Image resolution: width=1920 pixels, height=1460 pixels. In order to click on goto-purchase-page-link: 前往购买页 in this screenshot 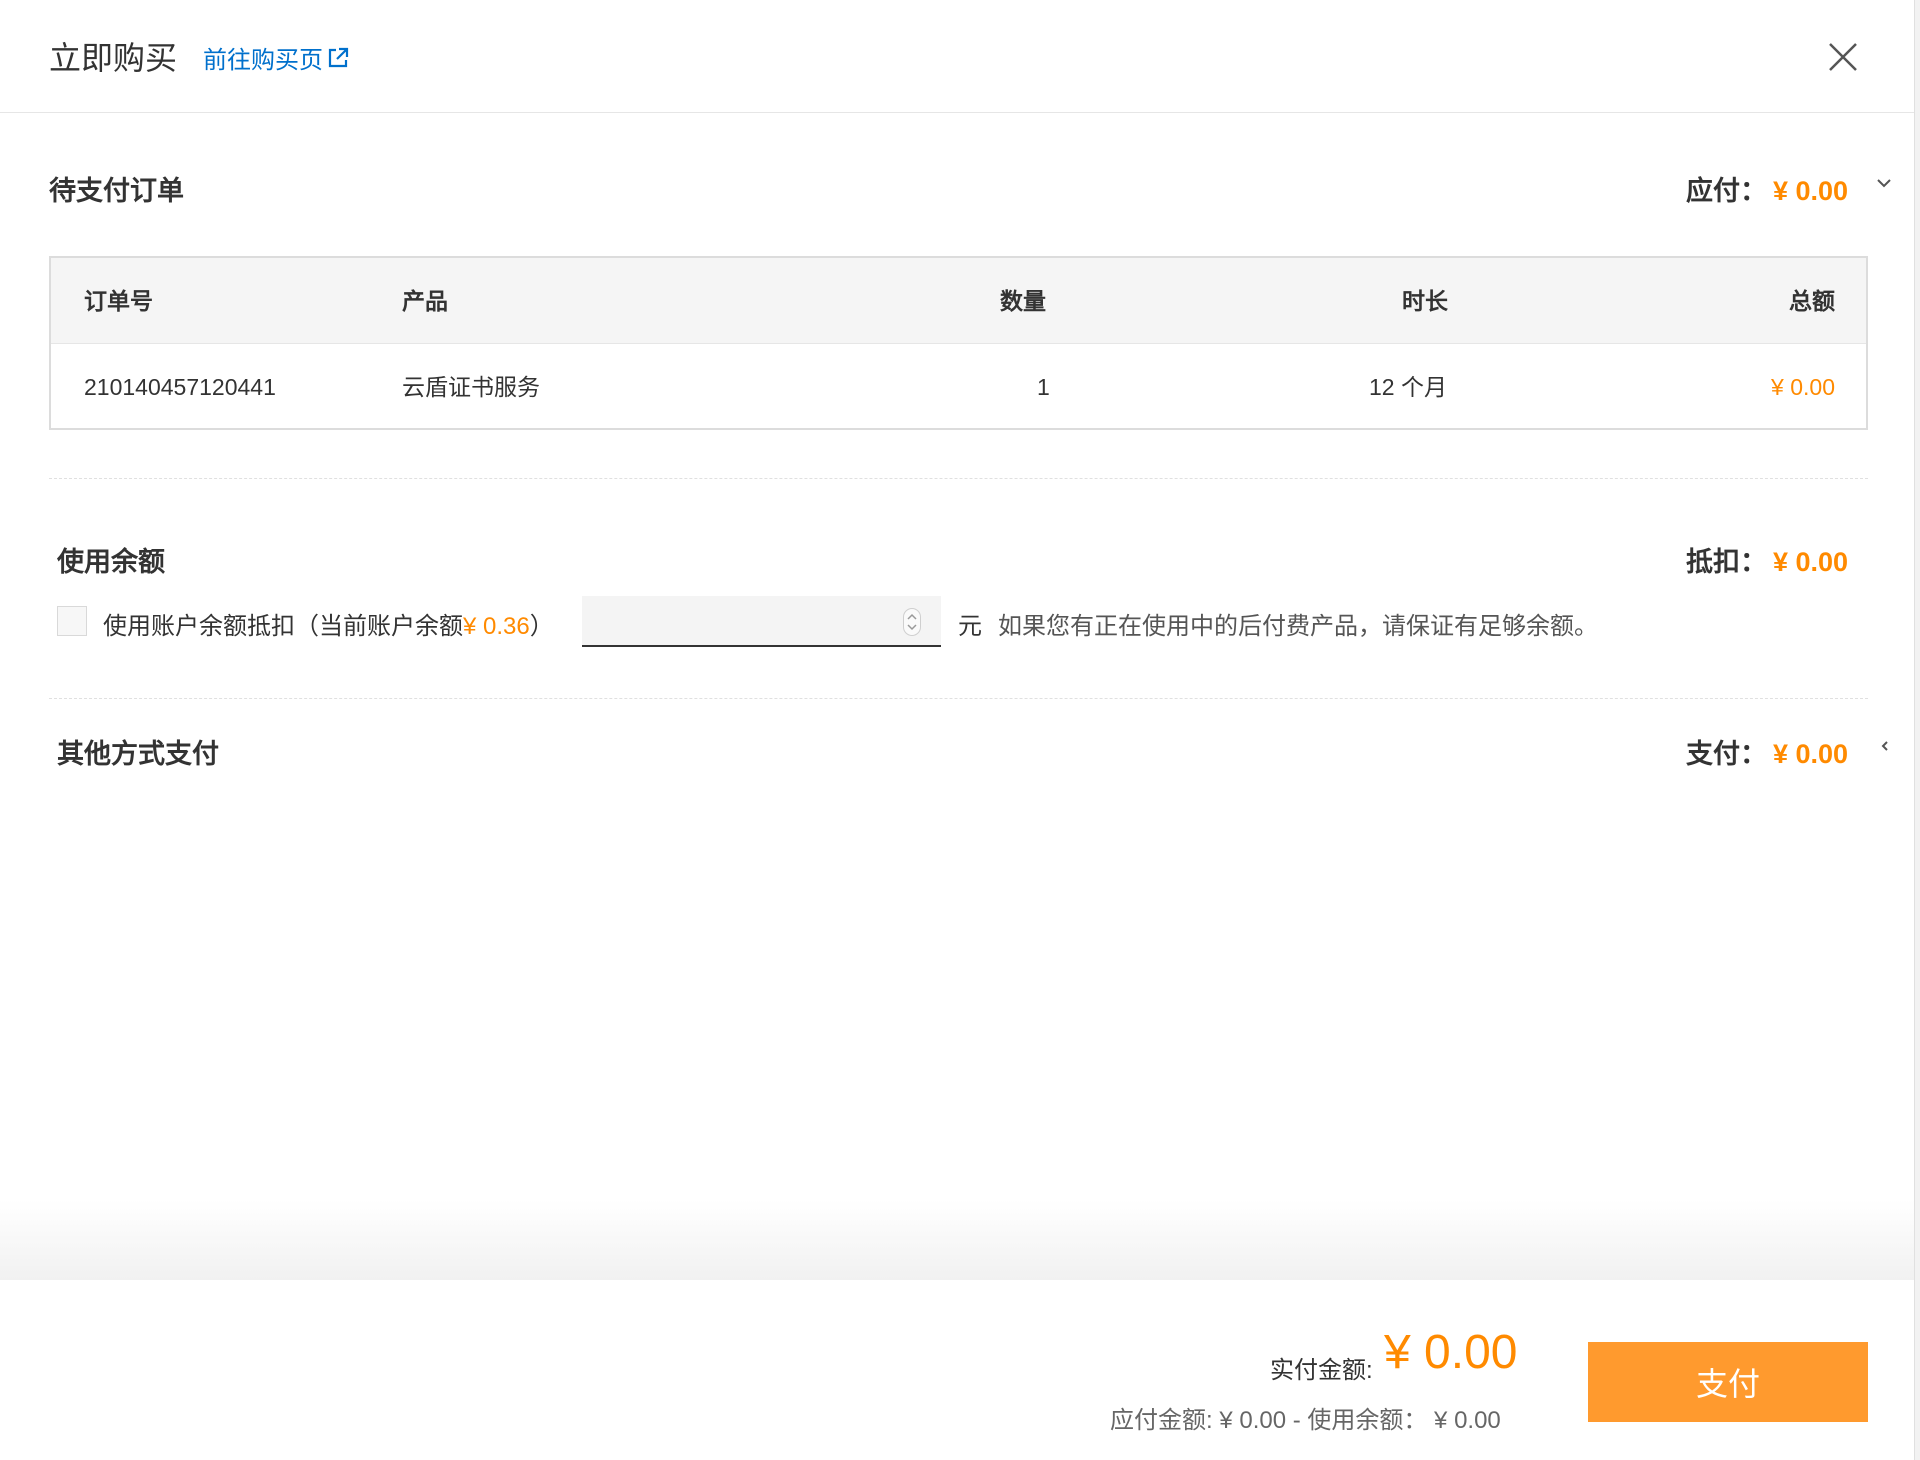, I will do `click(276, 57)`.